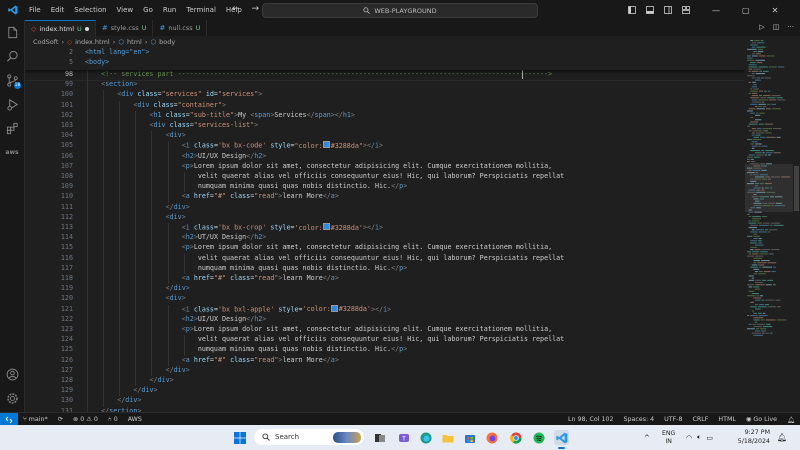  I want to click on code-line: <div class="services-list">, so click(203, 125).